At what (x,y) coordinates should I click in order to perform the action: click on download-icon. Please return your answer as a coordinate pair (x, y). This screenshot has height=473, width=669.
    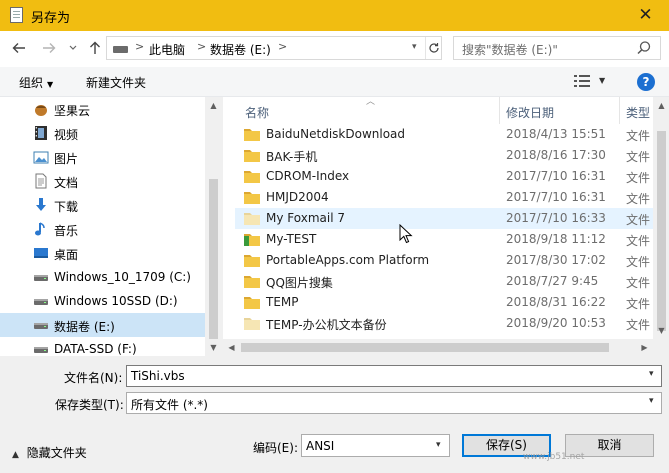
    Looking at the image, I should click on (41, 205).